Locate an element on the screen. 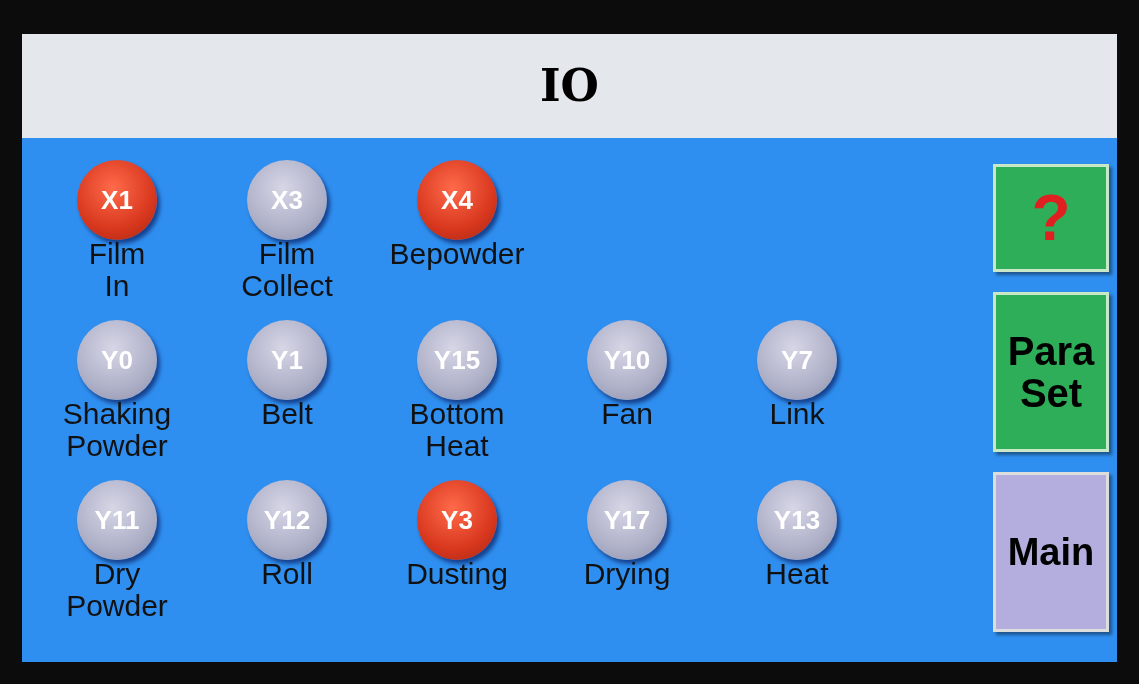  lamp-code: X4 is located at coordinates (457, 200).